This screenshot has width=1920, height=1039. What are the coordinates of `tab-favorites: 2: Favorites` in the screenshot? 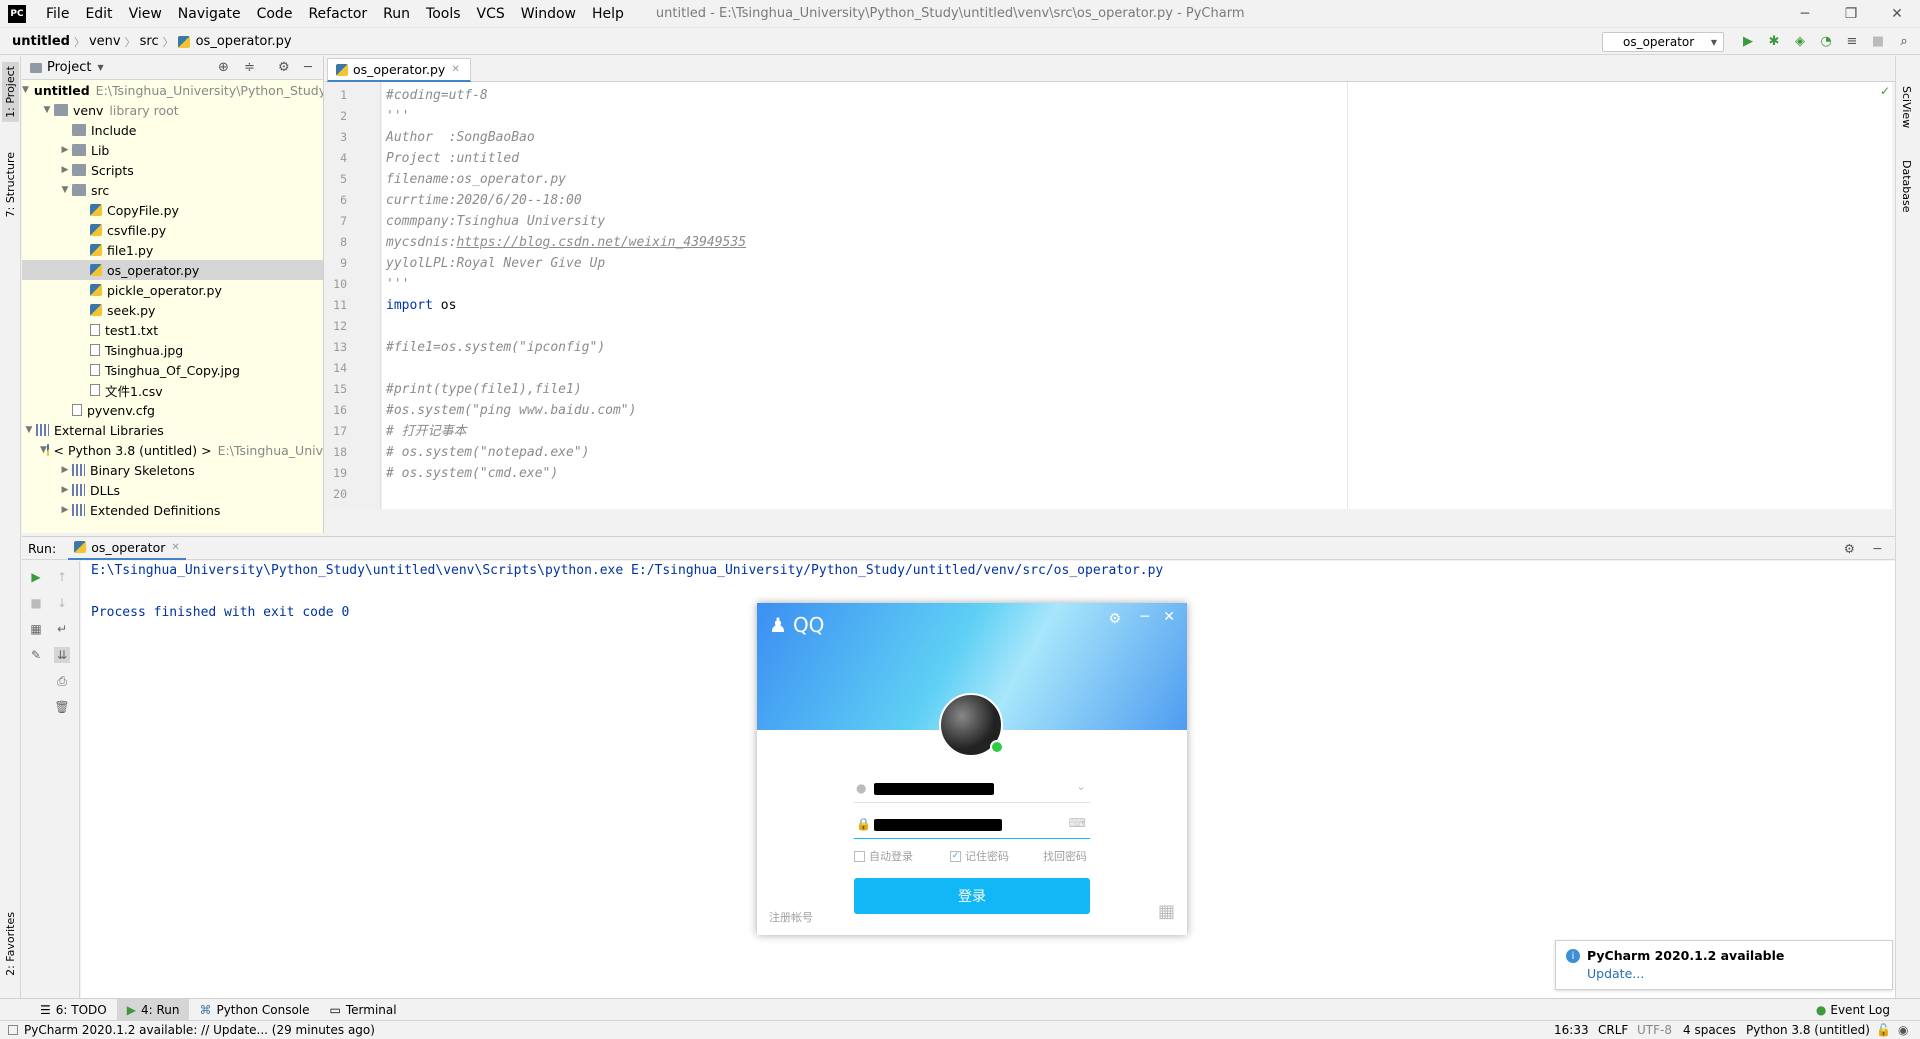 It's located at (10, 944).